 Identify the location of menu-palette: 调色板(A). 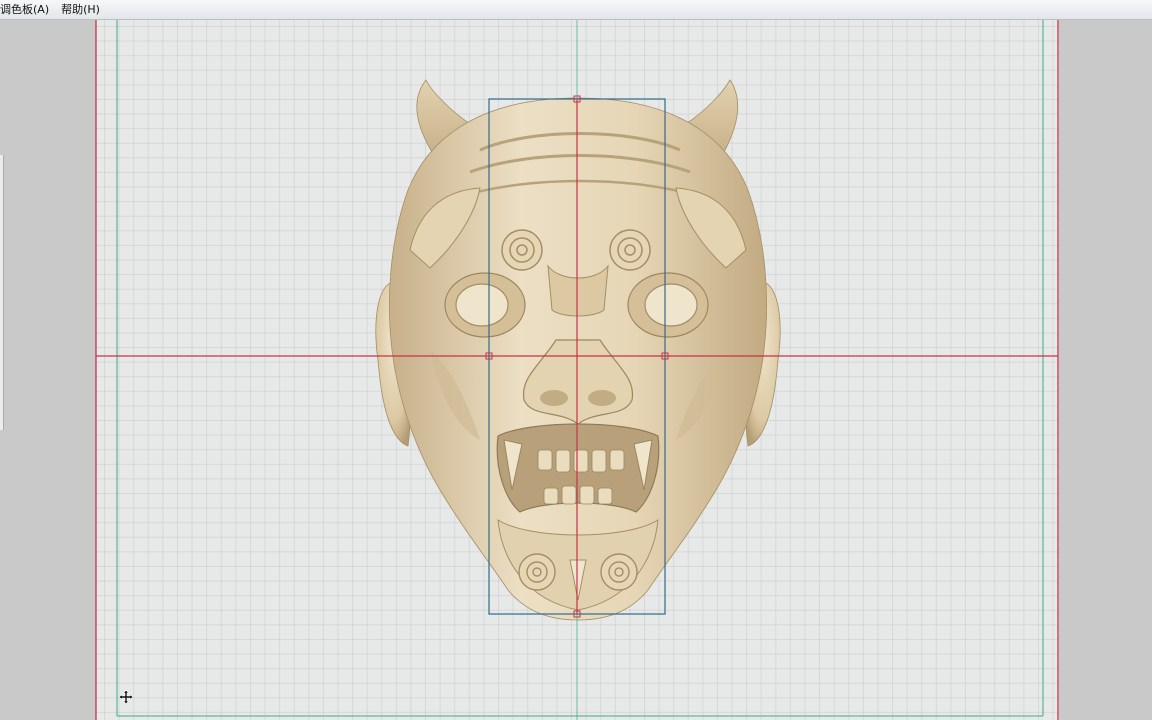
(27, 9).